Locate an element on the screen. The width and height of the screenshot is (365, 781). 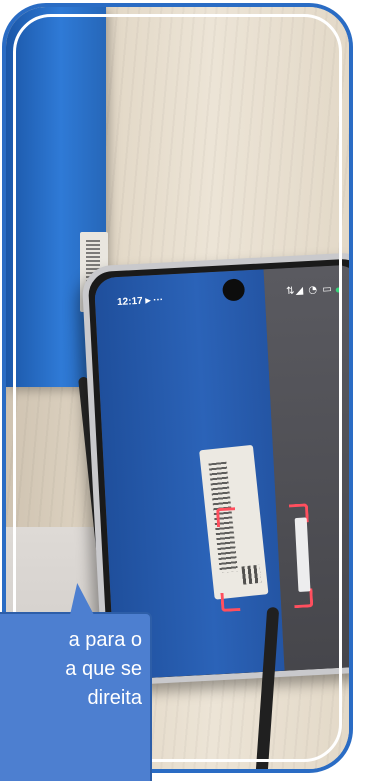
scan-target-frame is located at coordinates (265, 558).